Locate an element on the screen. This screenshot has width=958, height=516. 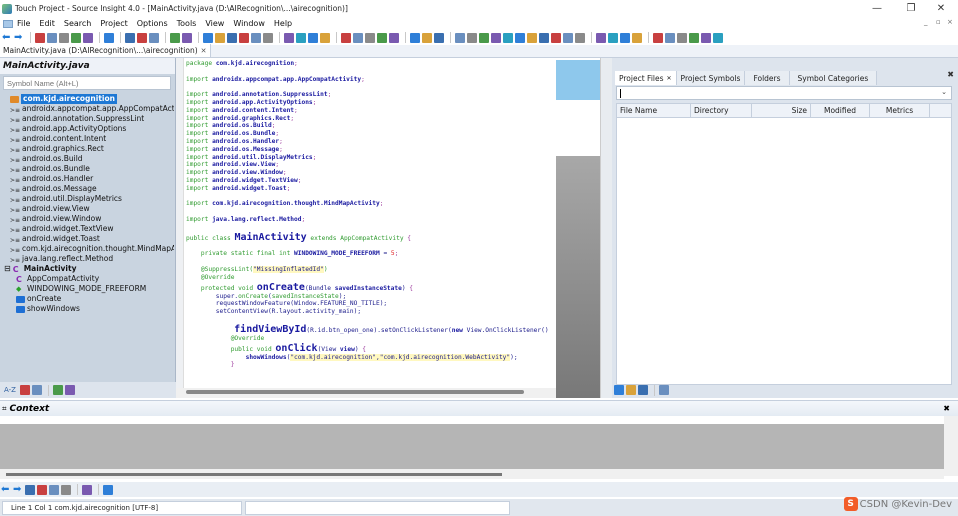
symbol-tree-item: ≻≡ android.widget.Toast is located at coordinates (89, 239).